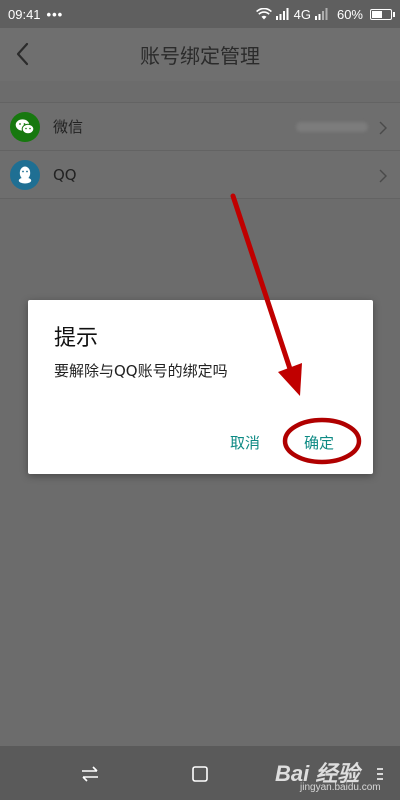  Describe the element at coordinates (23, 54) in the screenshot. I see `chevron-left-icon` at that location.